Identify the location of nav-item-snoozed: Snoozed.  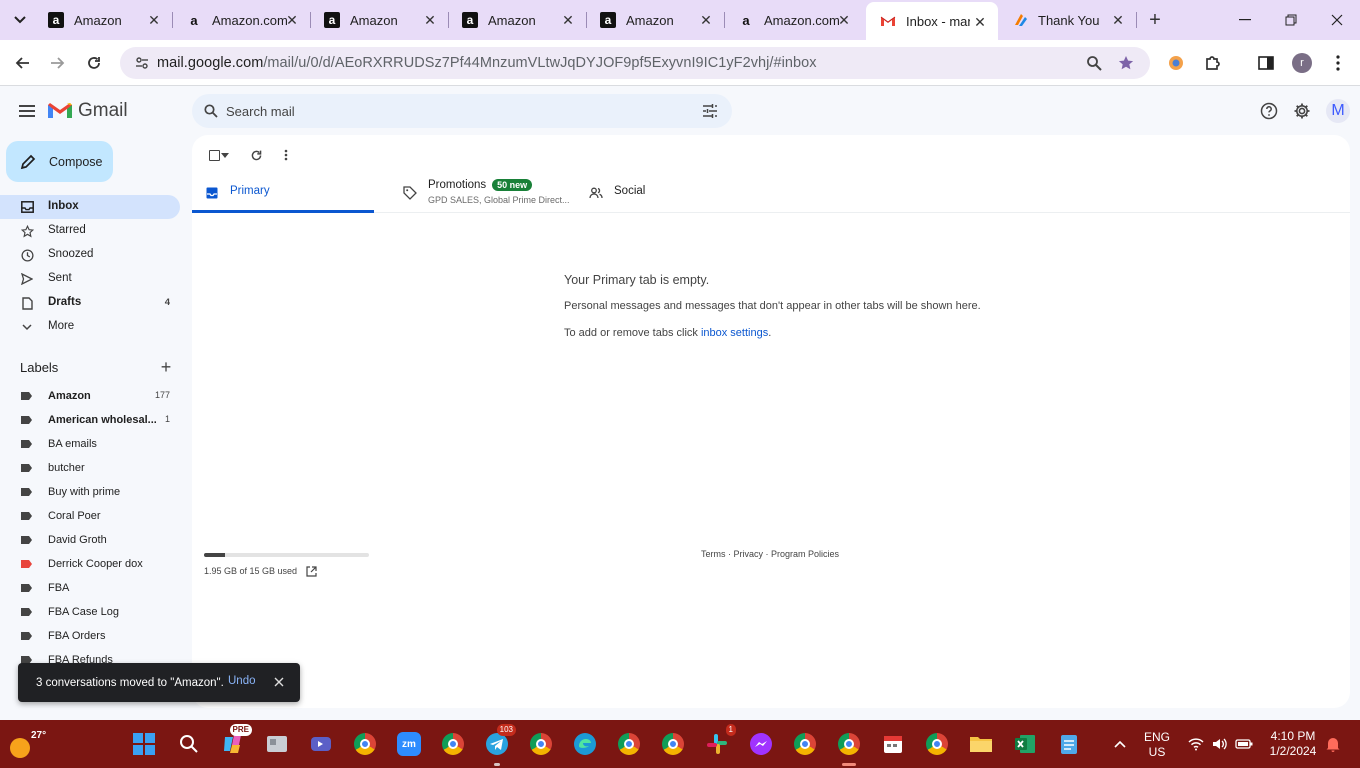
(90, 255).